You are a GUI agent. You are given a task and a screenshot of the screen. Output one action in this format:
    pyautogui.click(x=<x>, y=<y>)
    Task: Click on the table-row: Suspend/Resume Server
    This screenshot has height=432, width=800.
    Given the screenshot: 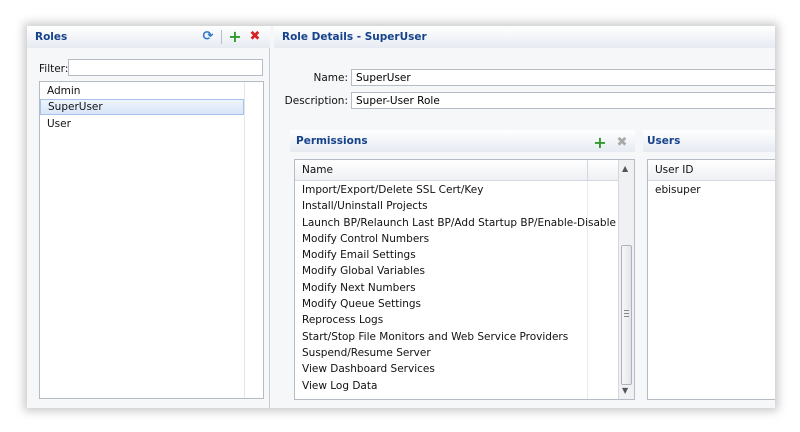 What is the action you would take?
    pyautogui.click(x=457, y=353)
    